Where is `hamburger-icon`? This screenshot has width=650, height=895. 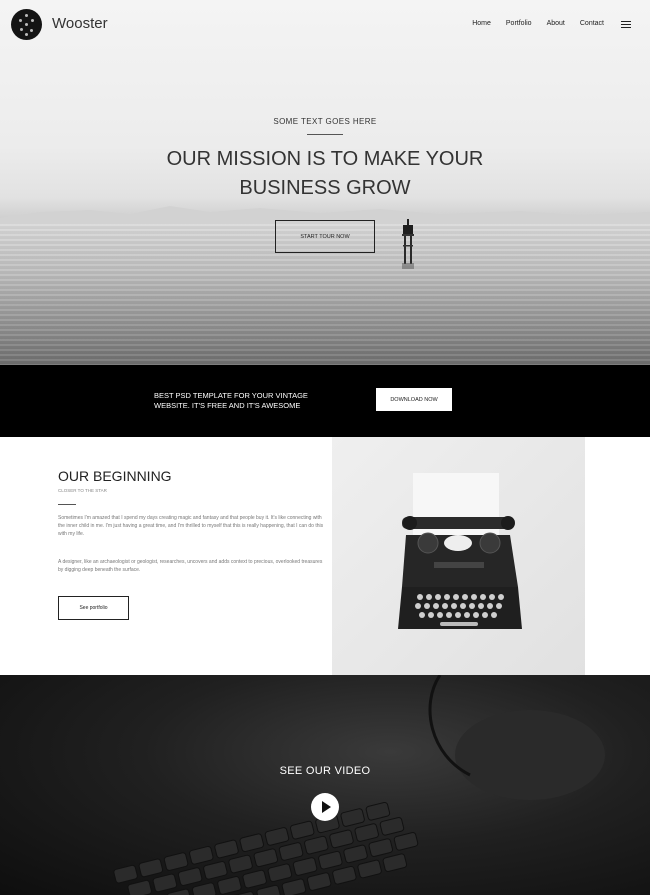
hamburger-icon is located at coordinates (626, 25).